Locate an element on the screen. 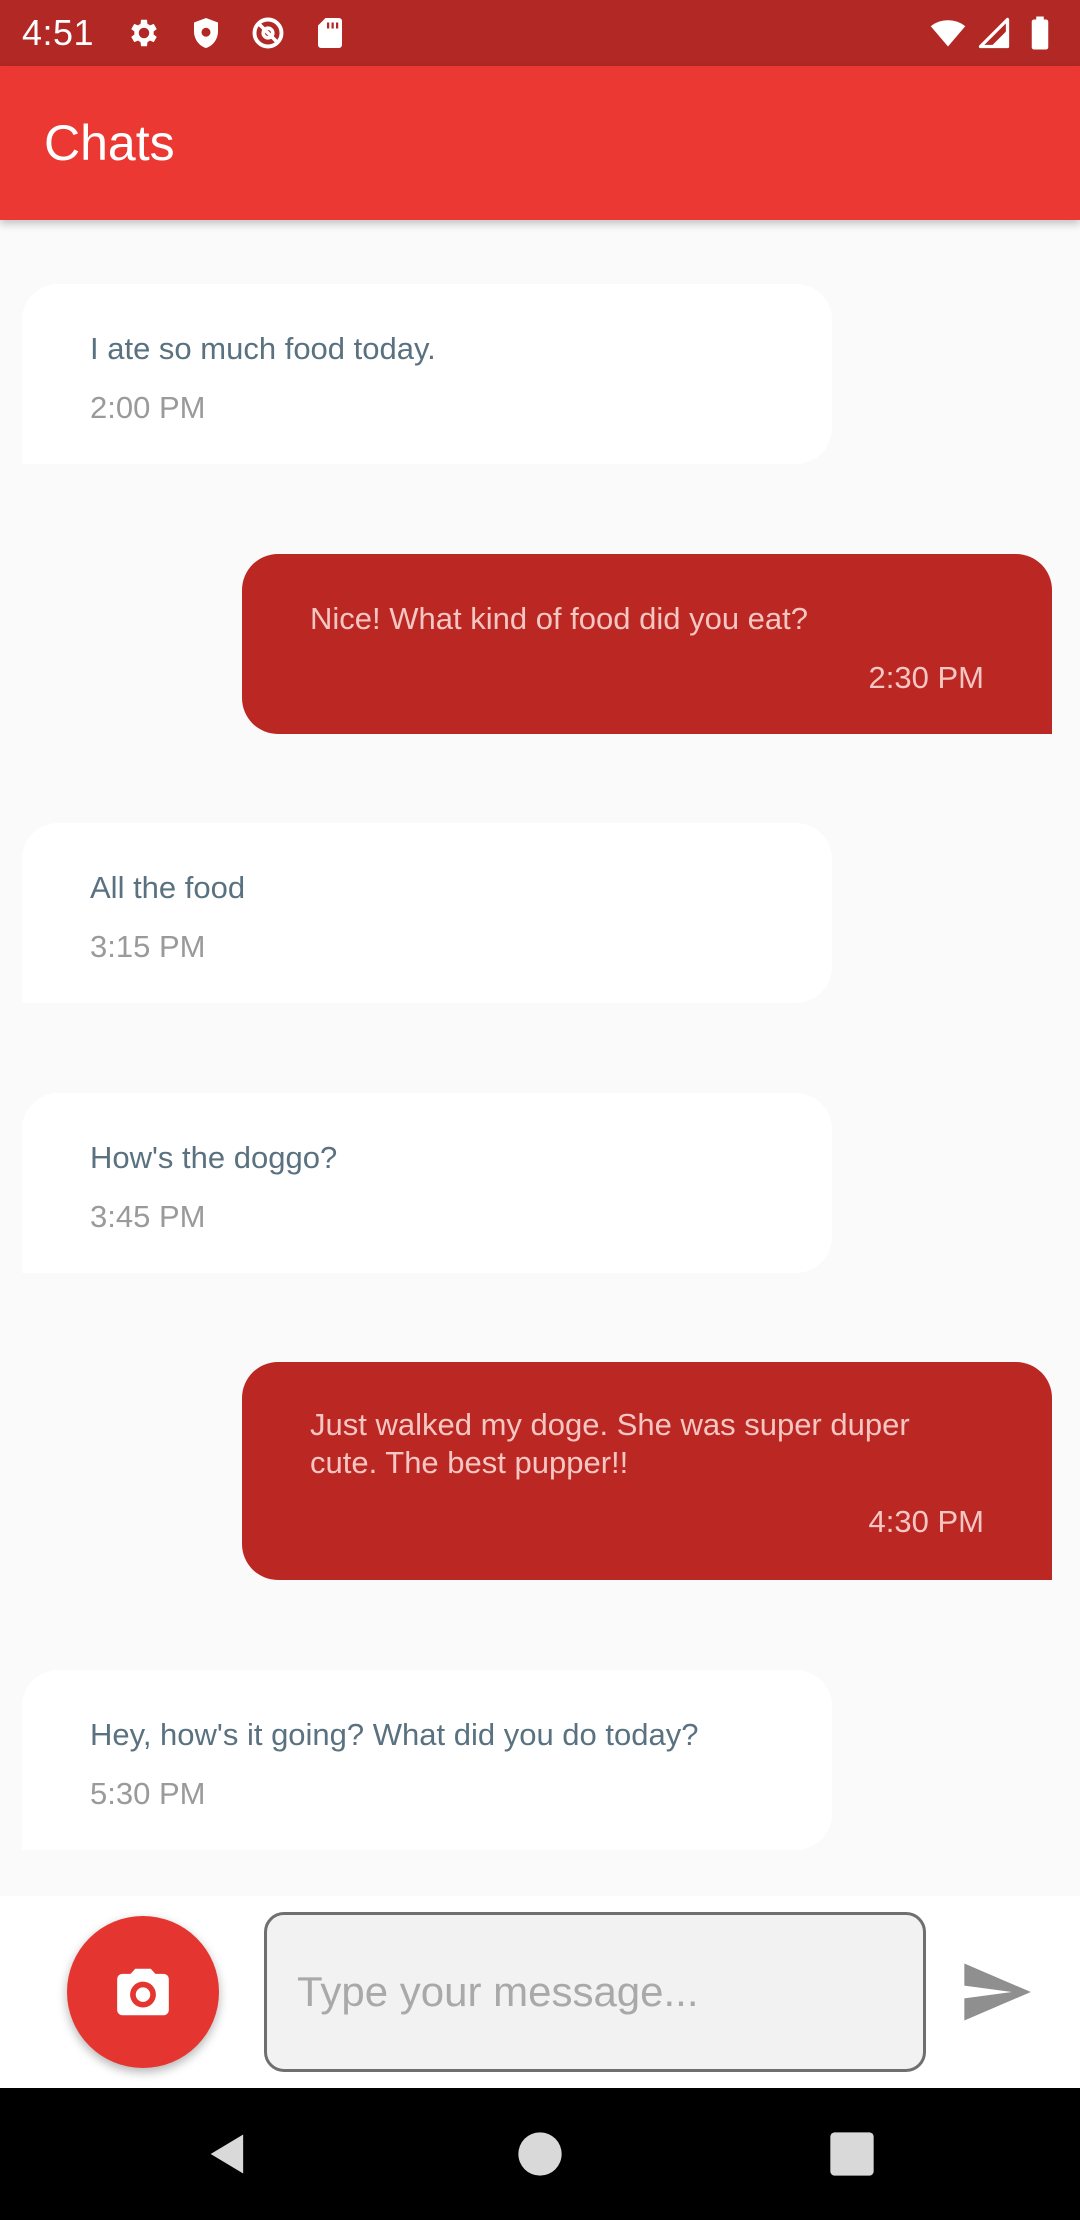 Image resolution: width=1080 pixels, height=2220 pixels. message-time: 2:00 PM is located at coordinates (148, 407).